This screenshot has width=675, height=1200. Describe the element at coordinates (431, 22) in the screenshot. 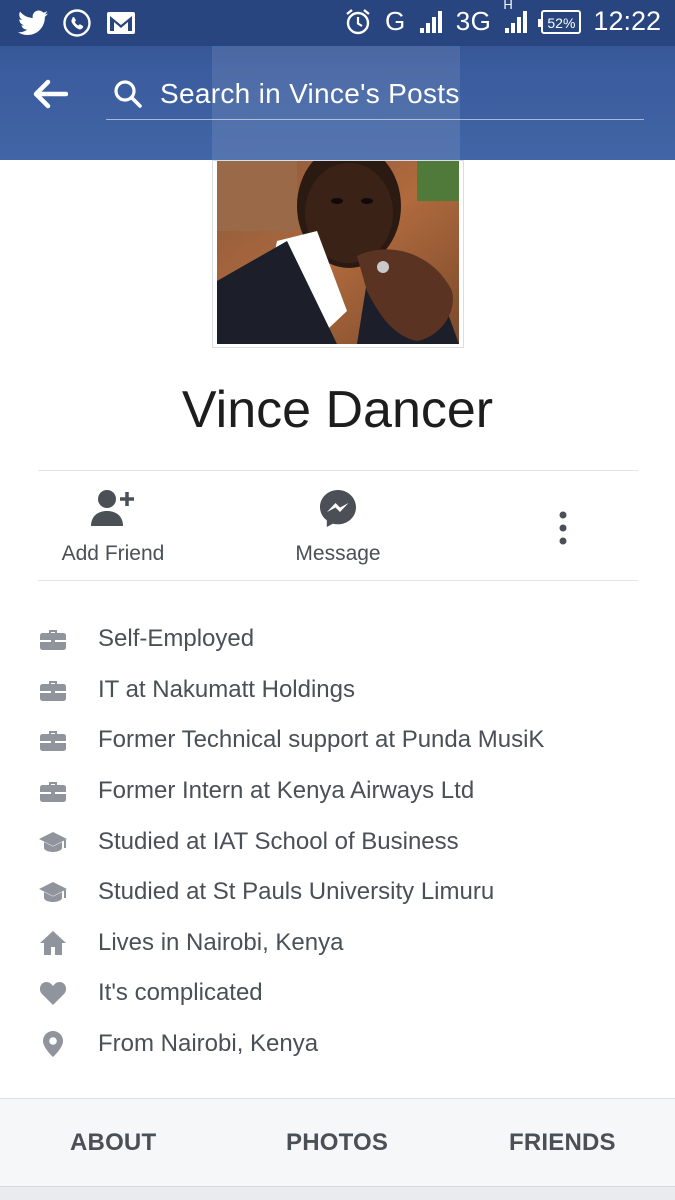

I see `signal-icon` at that location.